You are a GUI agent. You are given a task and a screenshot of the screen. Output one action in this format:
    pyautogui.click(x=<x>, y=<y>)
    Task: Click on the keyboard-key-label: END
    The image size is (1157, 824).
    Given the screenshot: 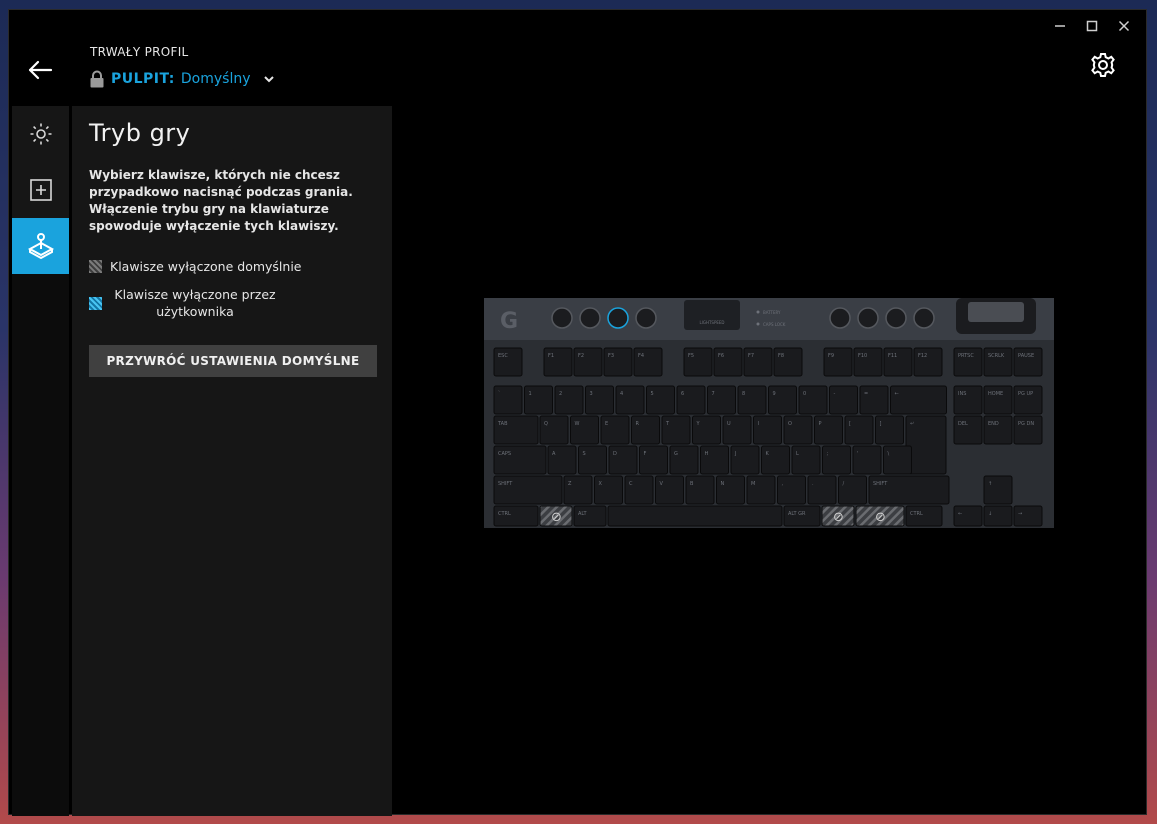 What is the action you would take?
    pyautogui.click(x=993, y=424)
    